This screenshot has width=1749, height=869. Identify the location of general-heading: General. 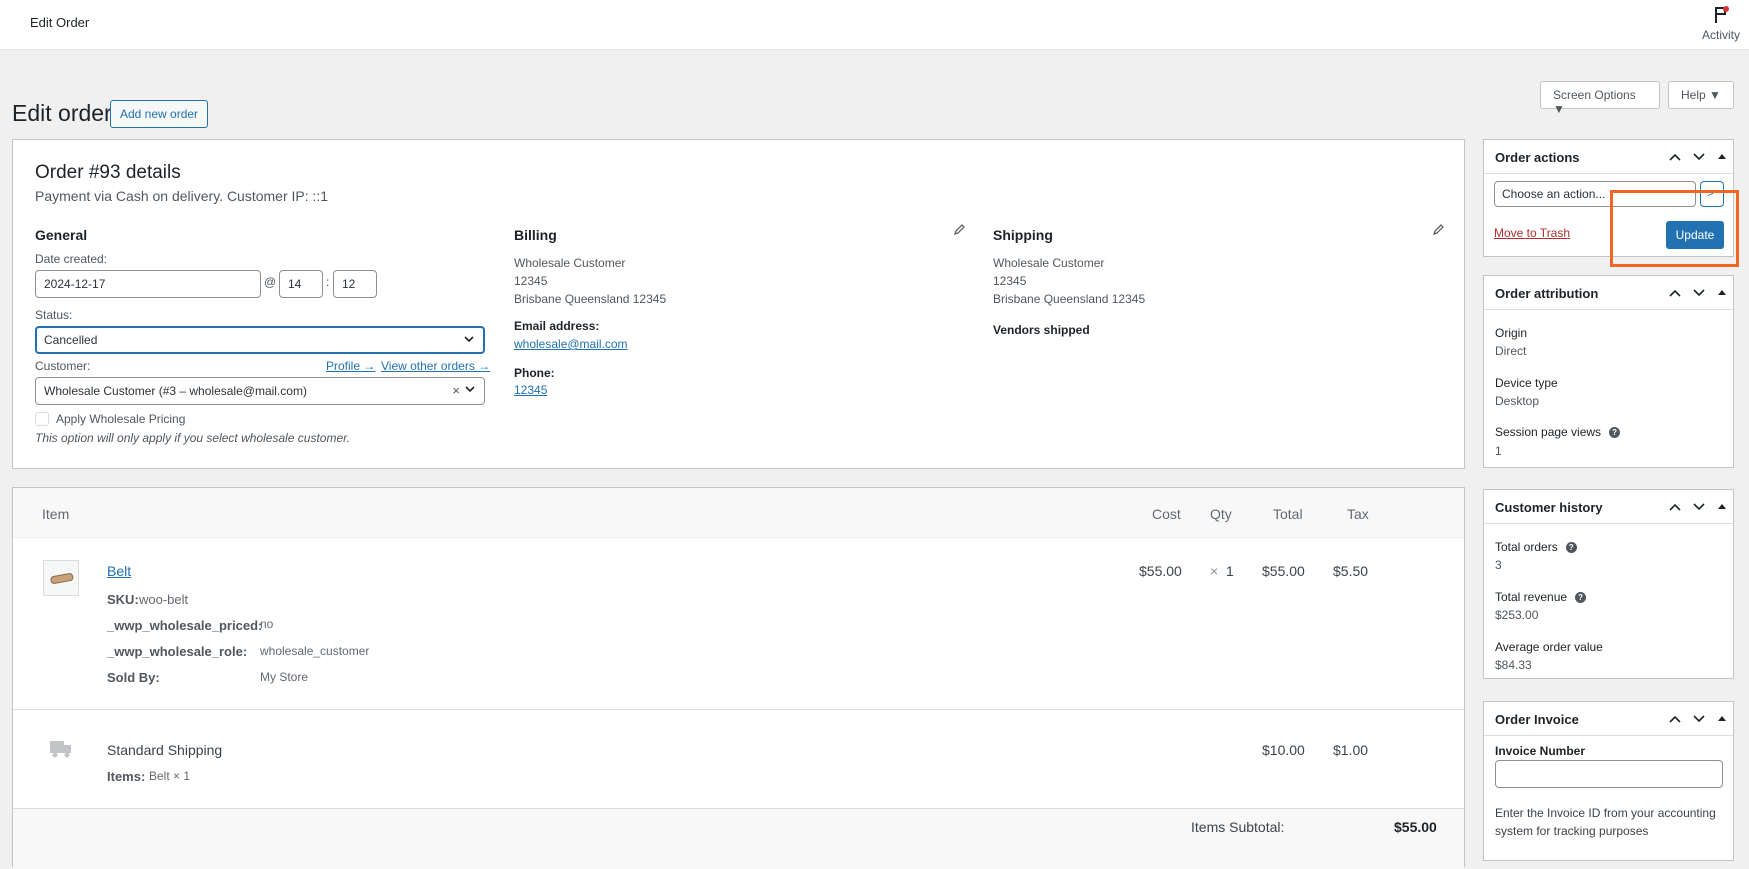
(61, 235).